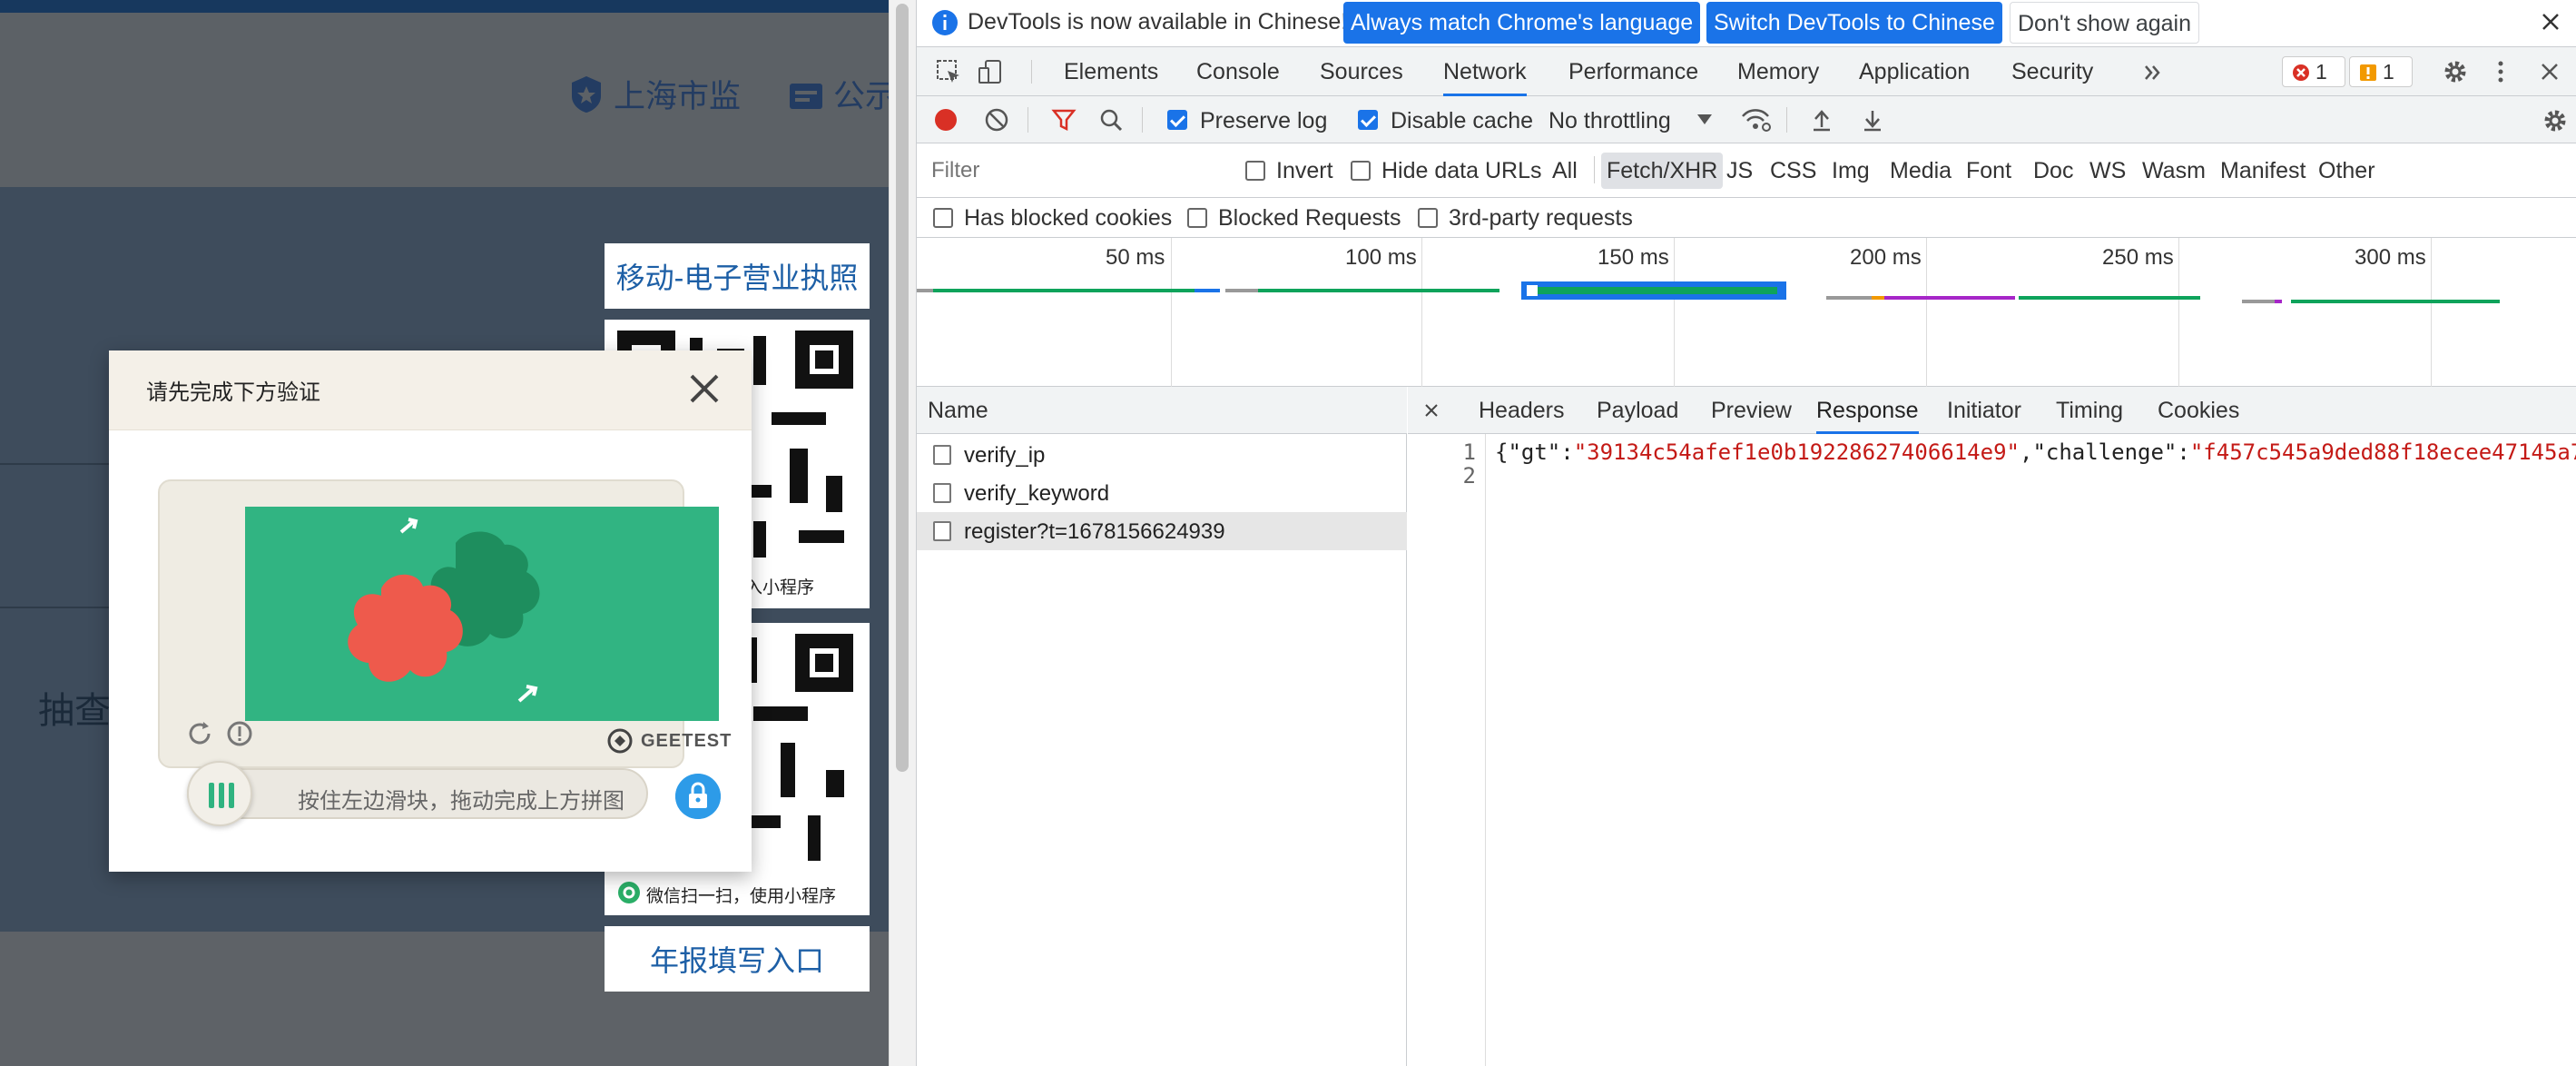 The width and height of the screenshot is (2576, 1066). Describe the element at coordinates (1361, 71) in the screenshot. I see `tab-sources: Sources` at that location.